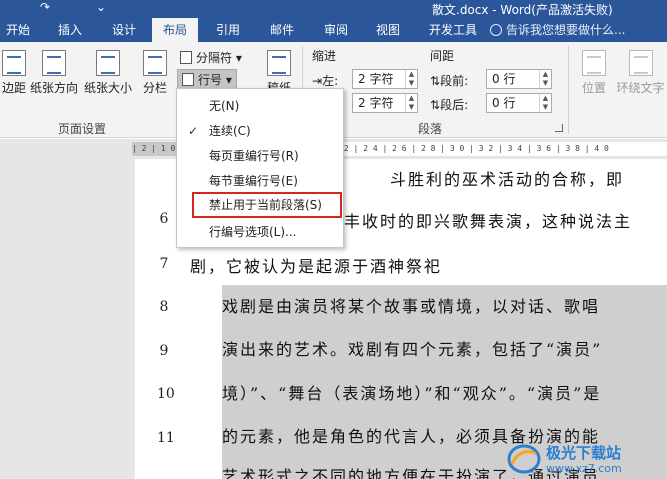  I want to click on position-icon, so click(594, 63).